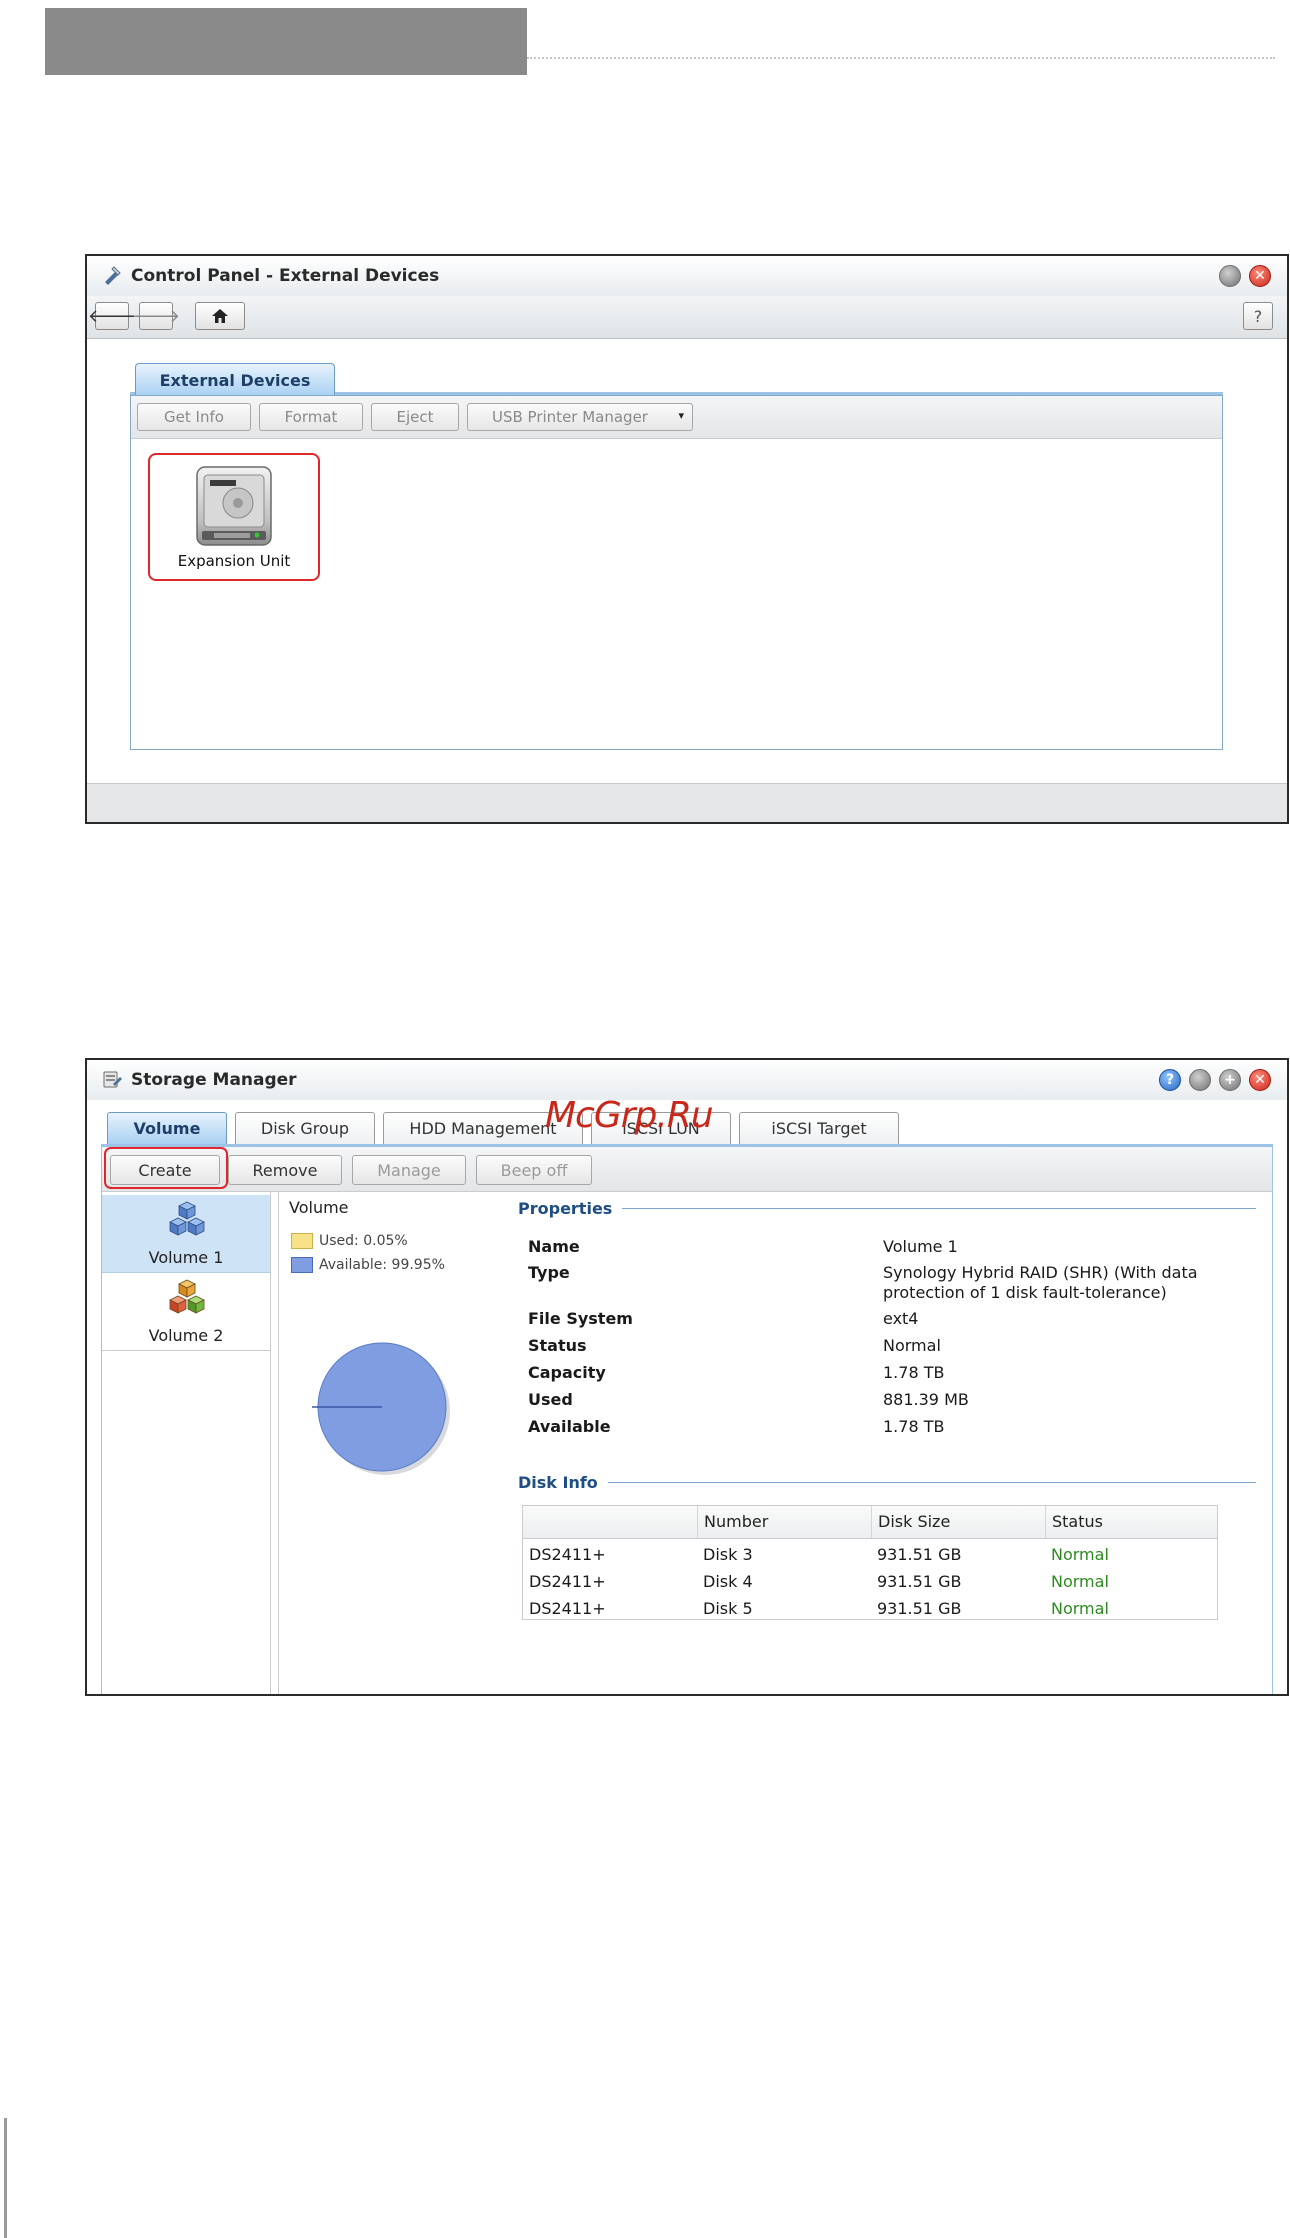 The width and height of the screenshot is (1290, 2238). Describe the element at coordinates (286, 41) in the screenshot. I see `page-header-bar` at that location.